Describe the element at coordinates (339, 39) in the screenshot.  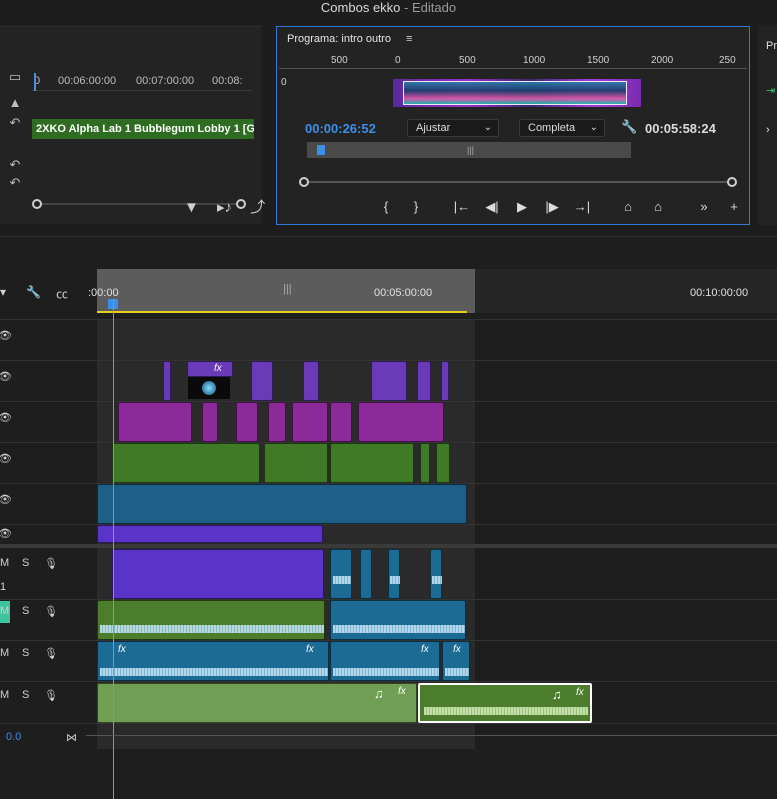
I see `program-title: Programa: intro outro` at that location.